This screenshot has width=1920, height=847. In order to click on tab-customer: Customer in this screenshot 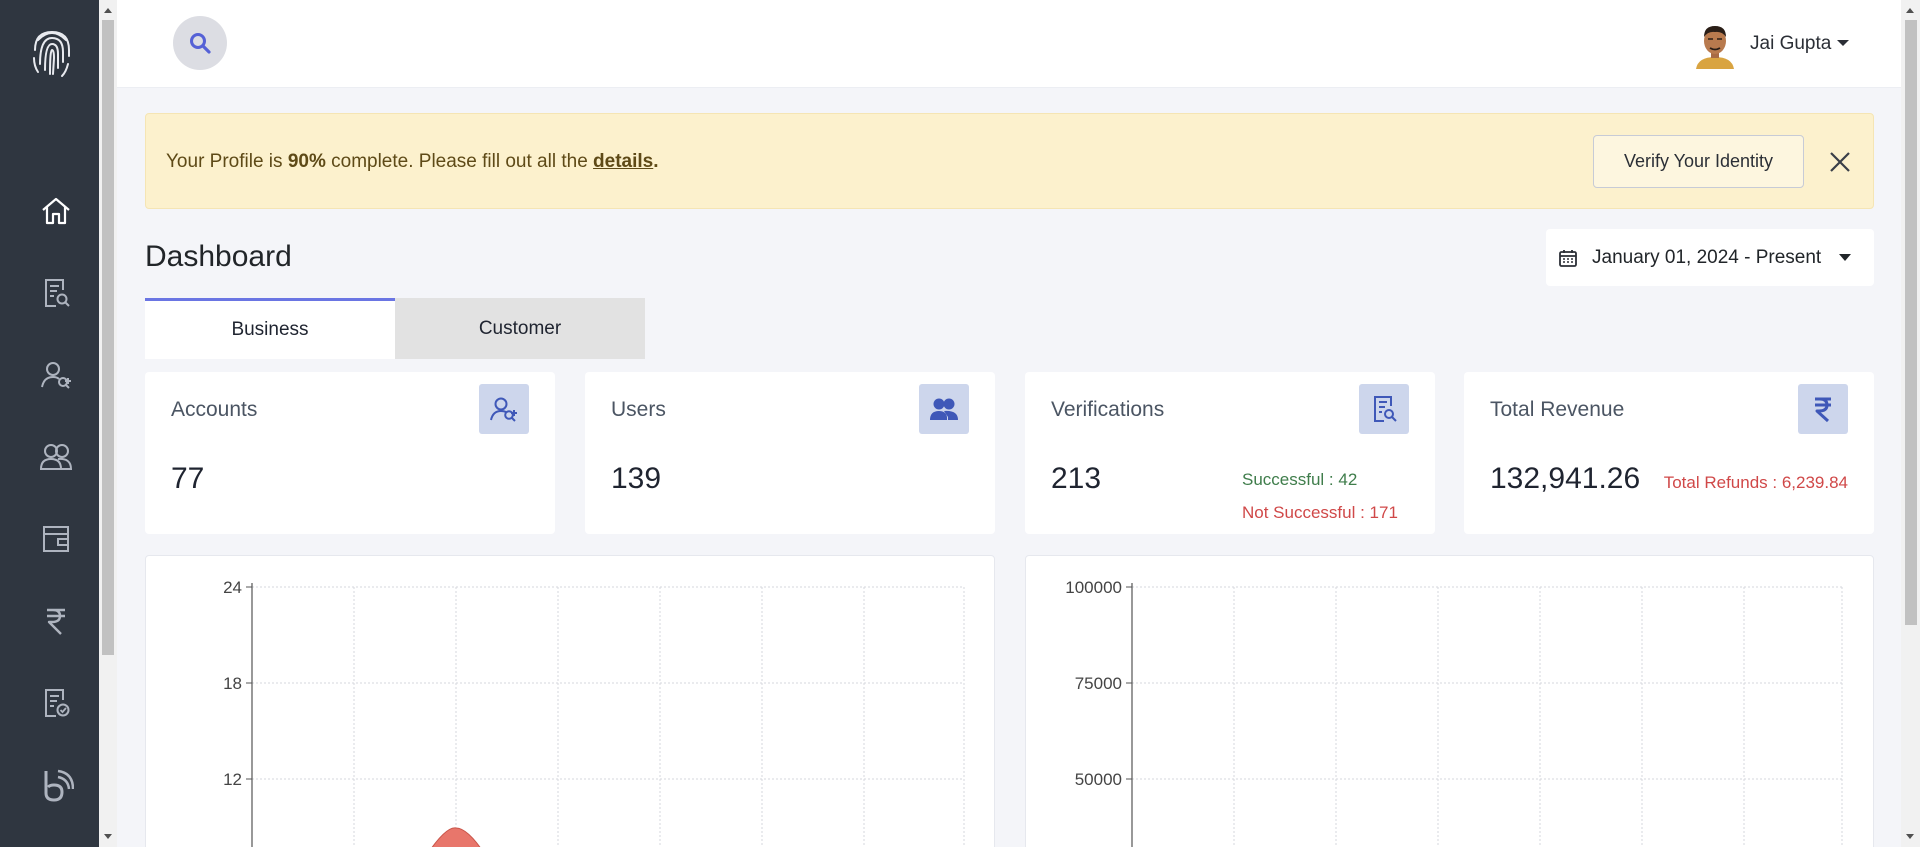, I will do `click(520, 328)`.